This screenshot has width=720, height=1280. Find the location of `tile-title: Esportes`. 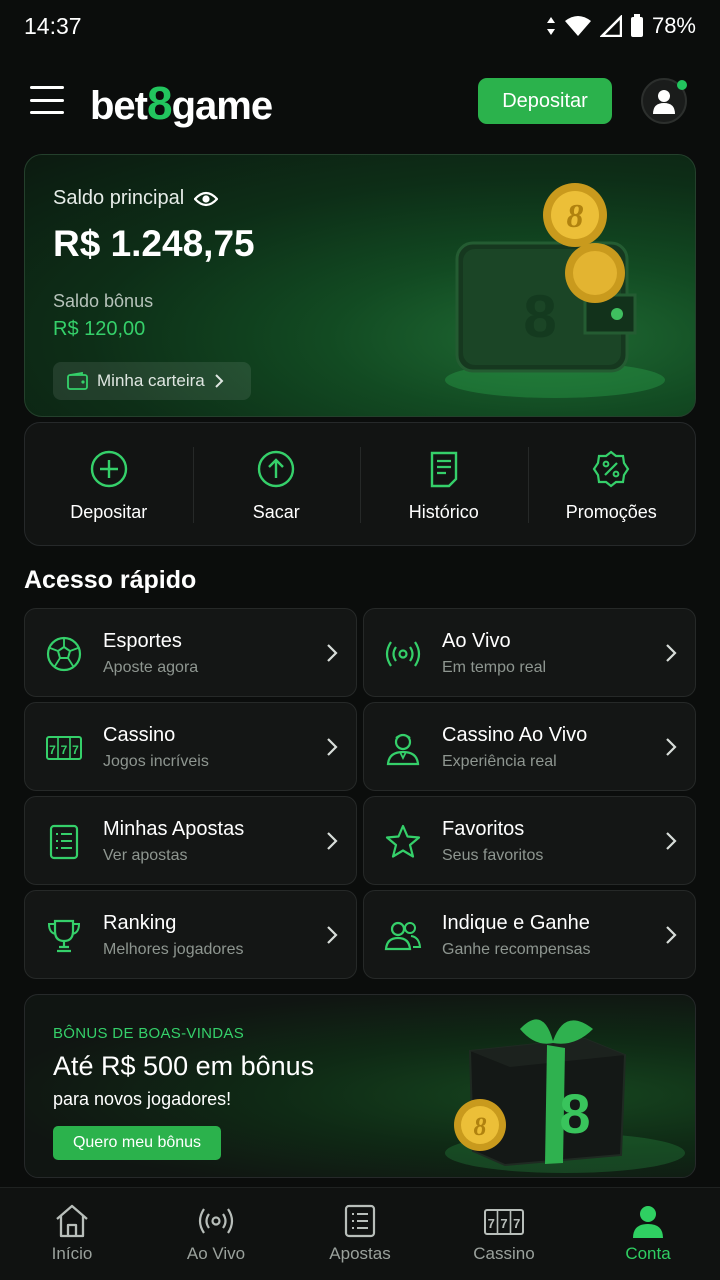

tile-title: Esportes is located at coordinates (142, 641).